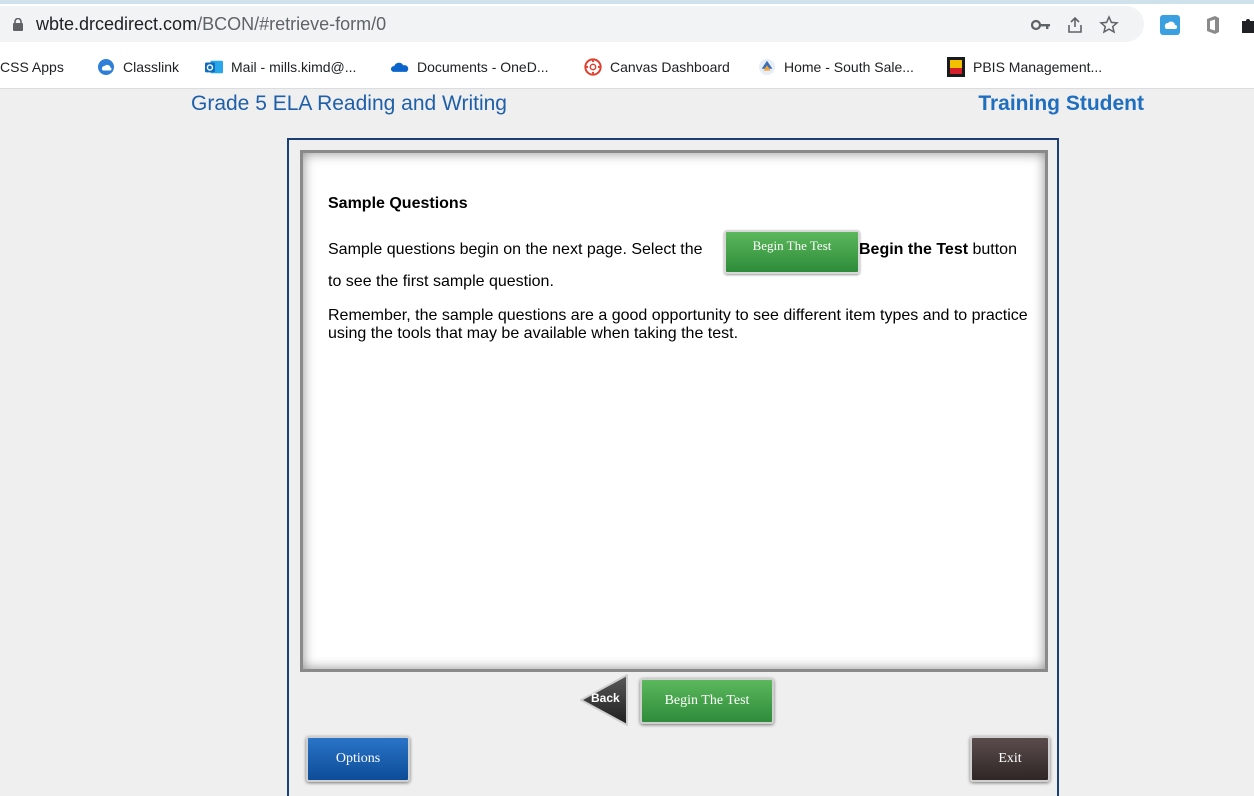  What do you see at coordinates (292, 24) in the screenshot?
I see `url-path: /BCON/#retrieve-form/0` at bounding box center [292, 24].